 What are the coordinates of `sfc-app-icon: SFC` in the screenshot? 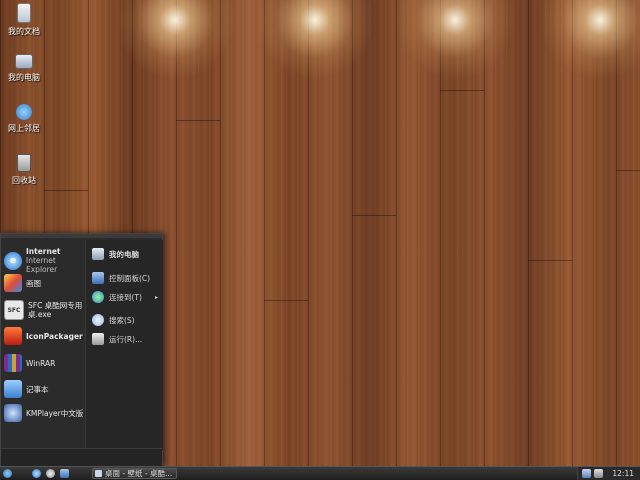 It's located at (14, 310).